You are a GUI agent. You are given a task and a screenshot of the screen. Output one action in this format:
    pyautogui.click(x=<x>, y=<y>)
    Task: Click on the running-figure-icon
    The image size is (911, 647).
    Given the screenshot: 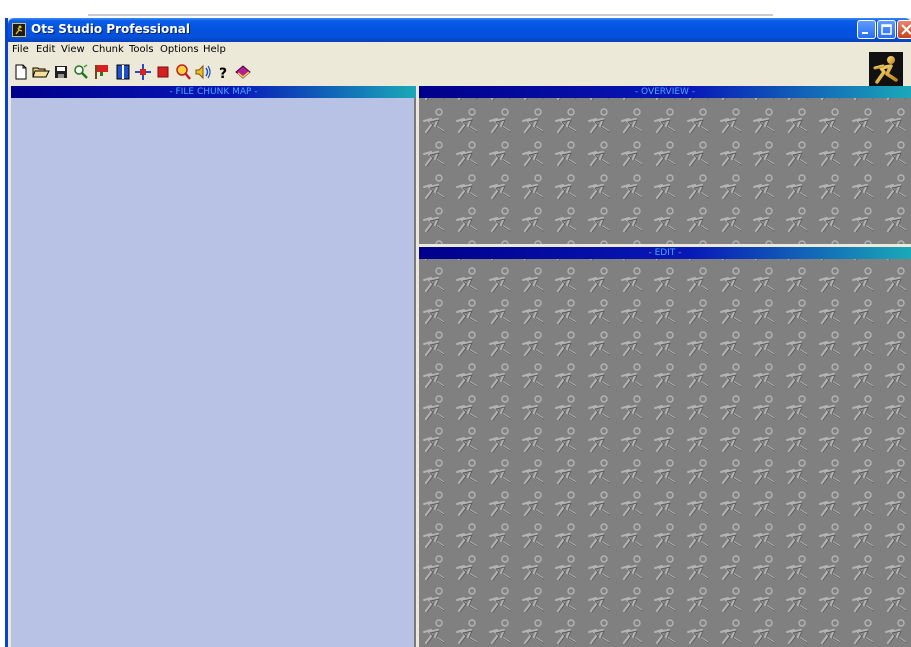 What is the action you would take?
    pyautogui.click(x=885, y=70)
    